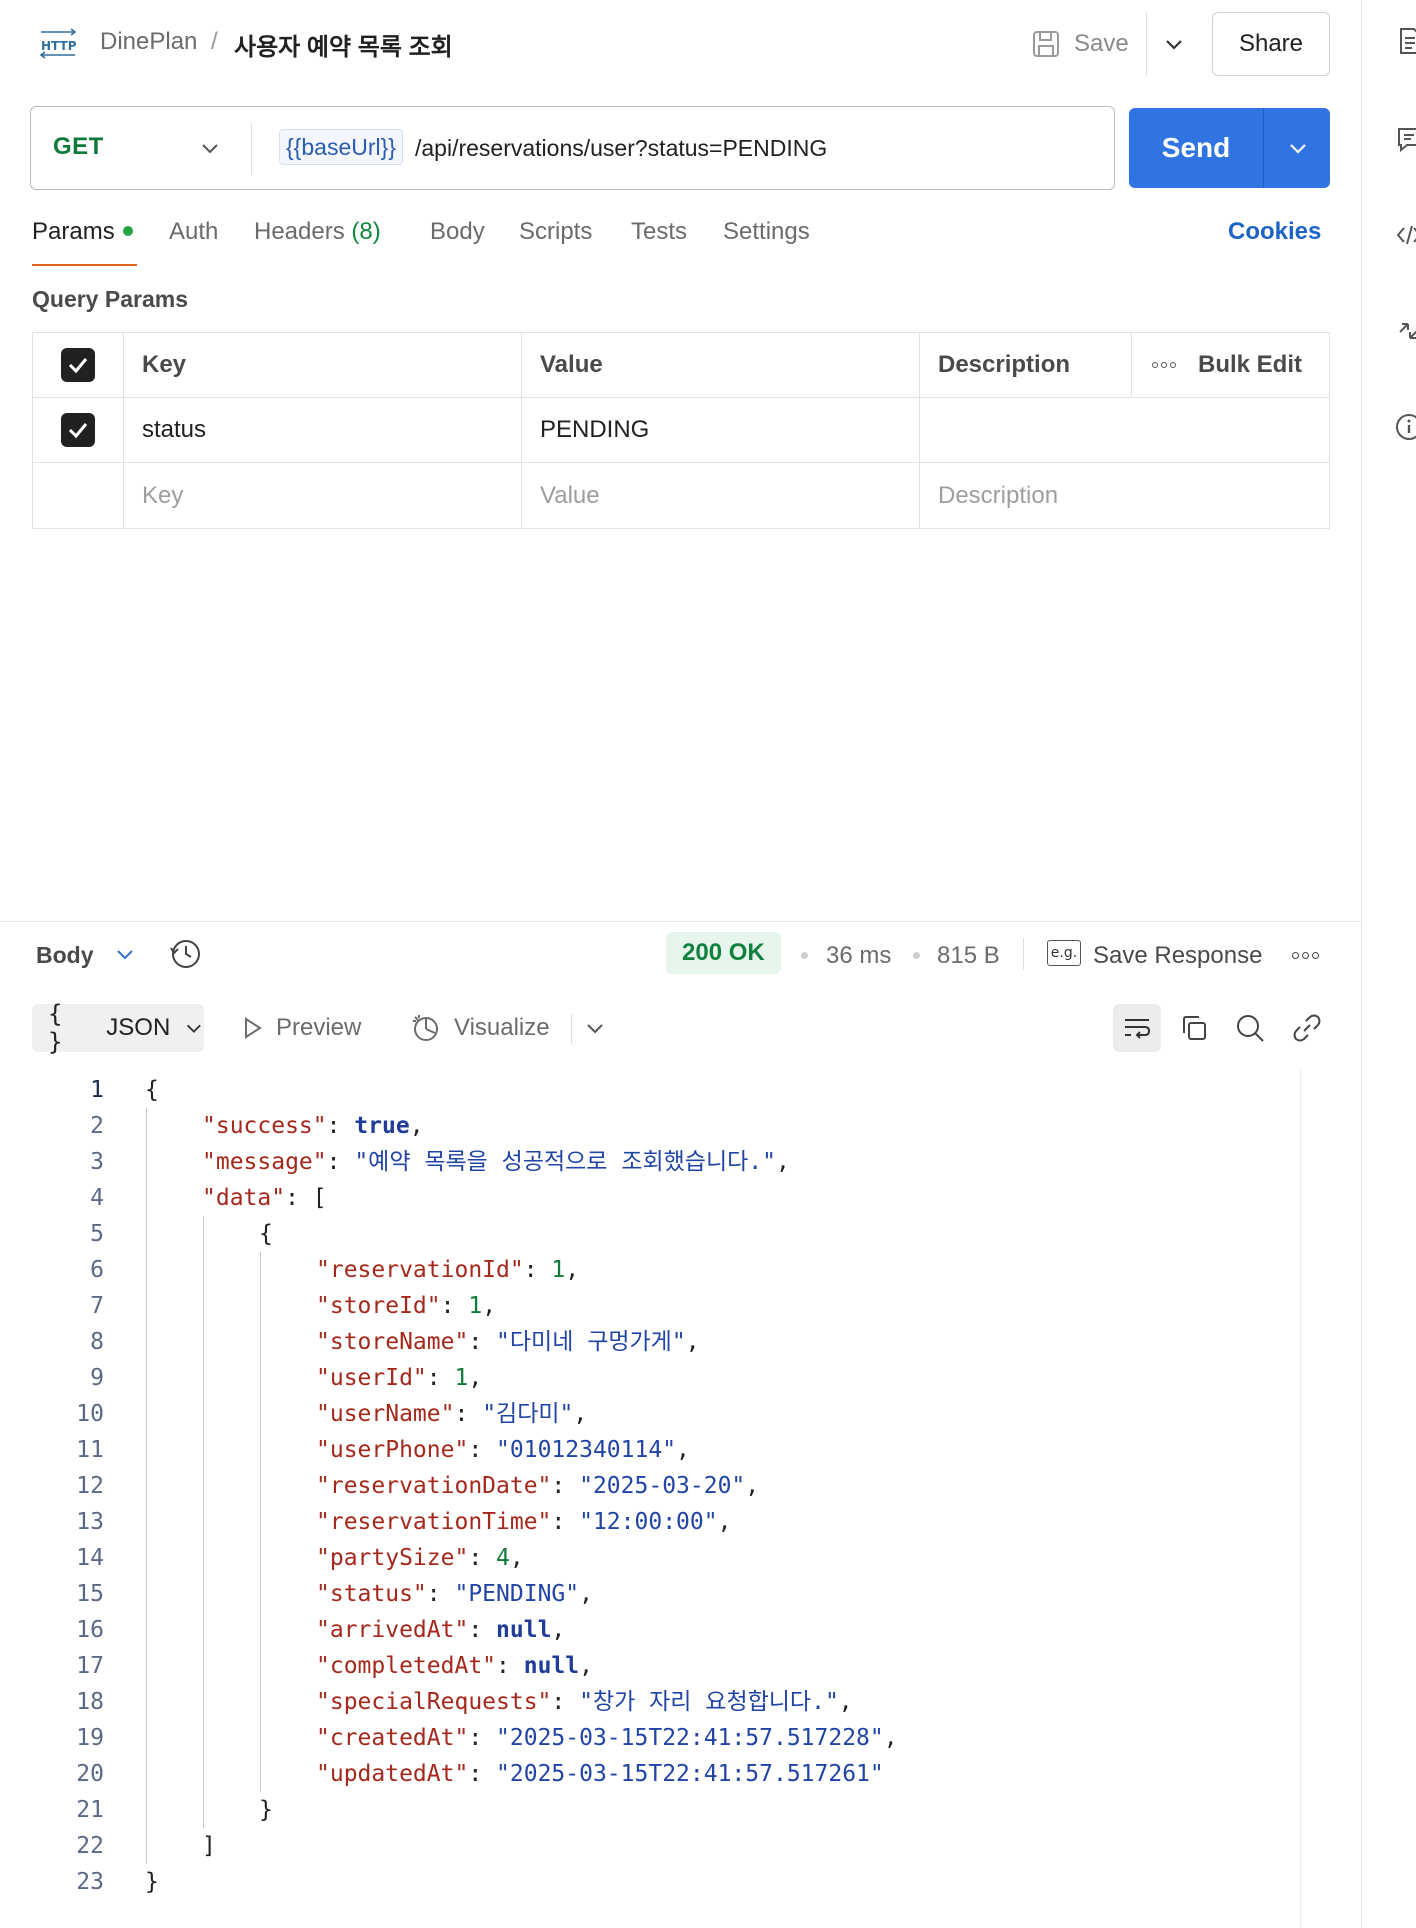 This screenshot has height=1928, width=1416. What do you see at coordinates (1388, 964) in the screenshot?
I see `right-sidebar` at bounding box center [1388, 964].